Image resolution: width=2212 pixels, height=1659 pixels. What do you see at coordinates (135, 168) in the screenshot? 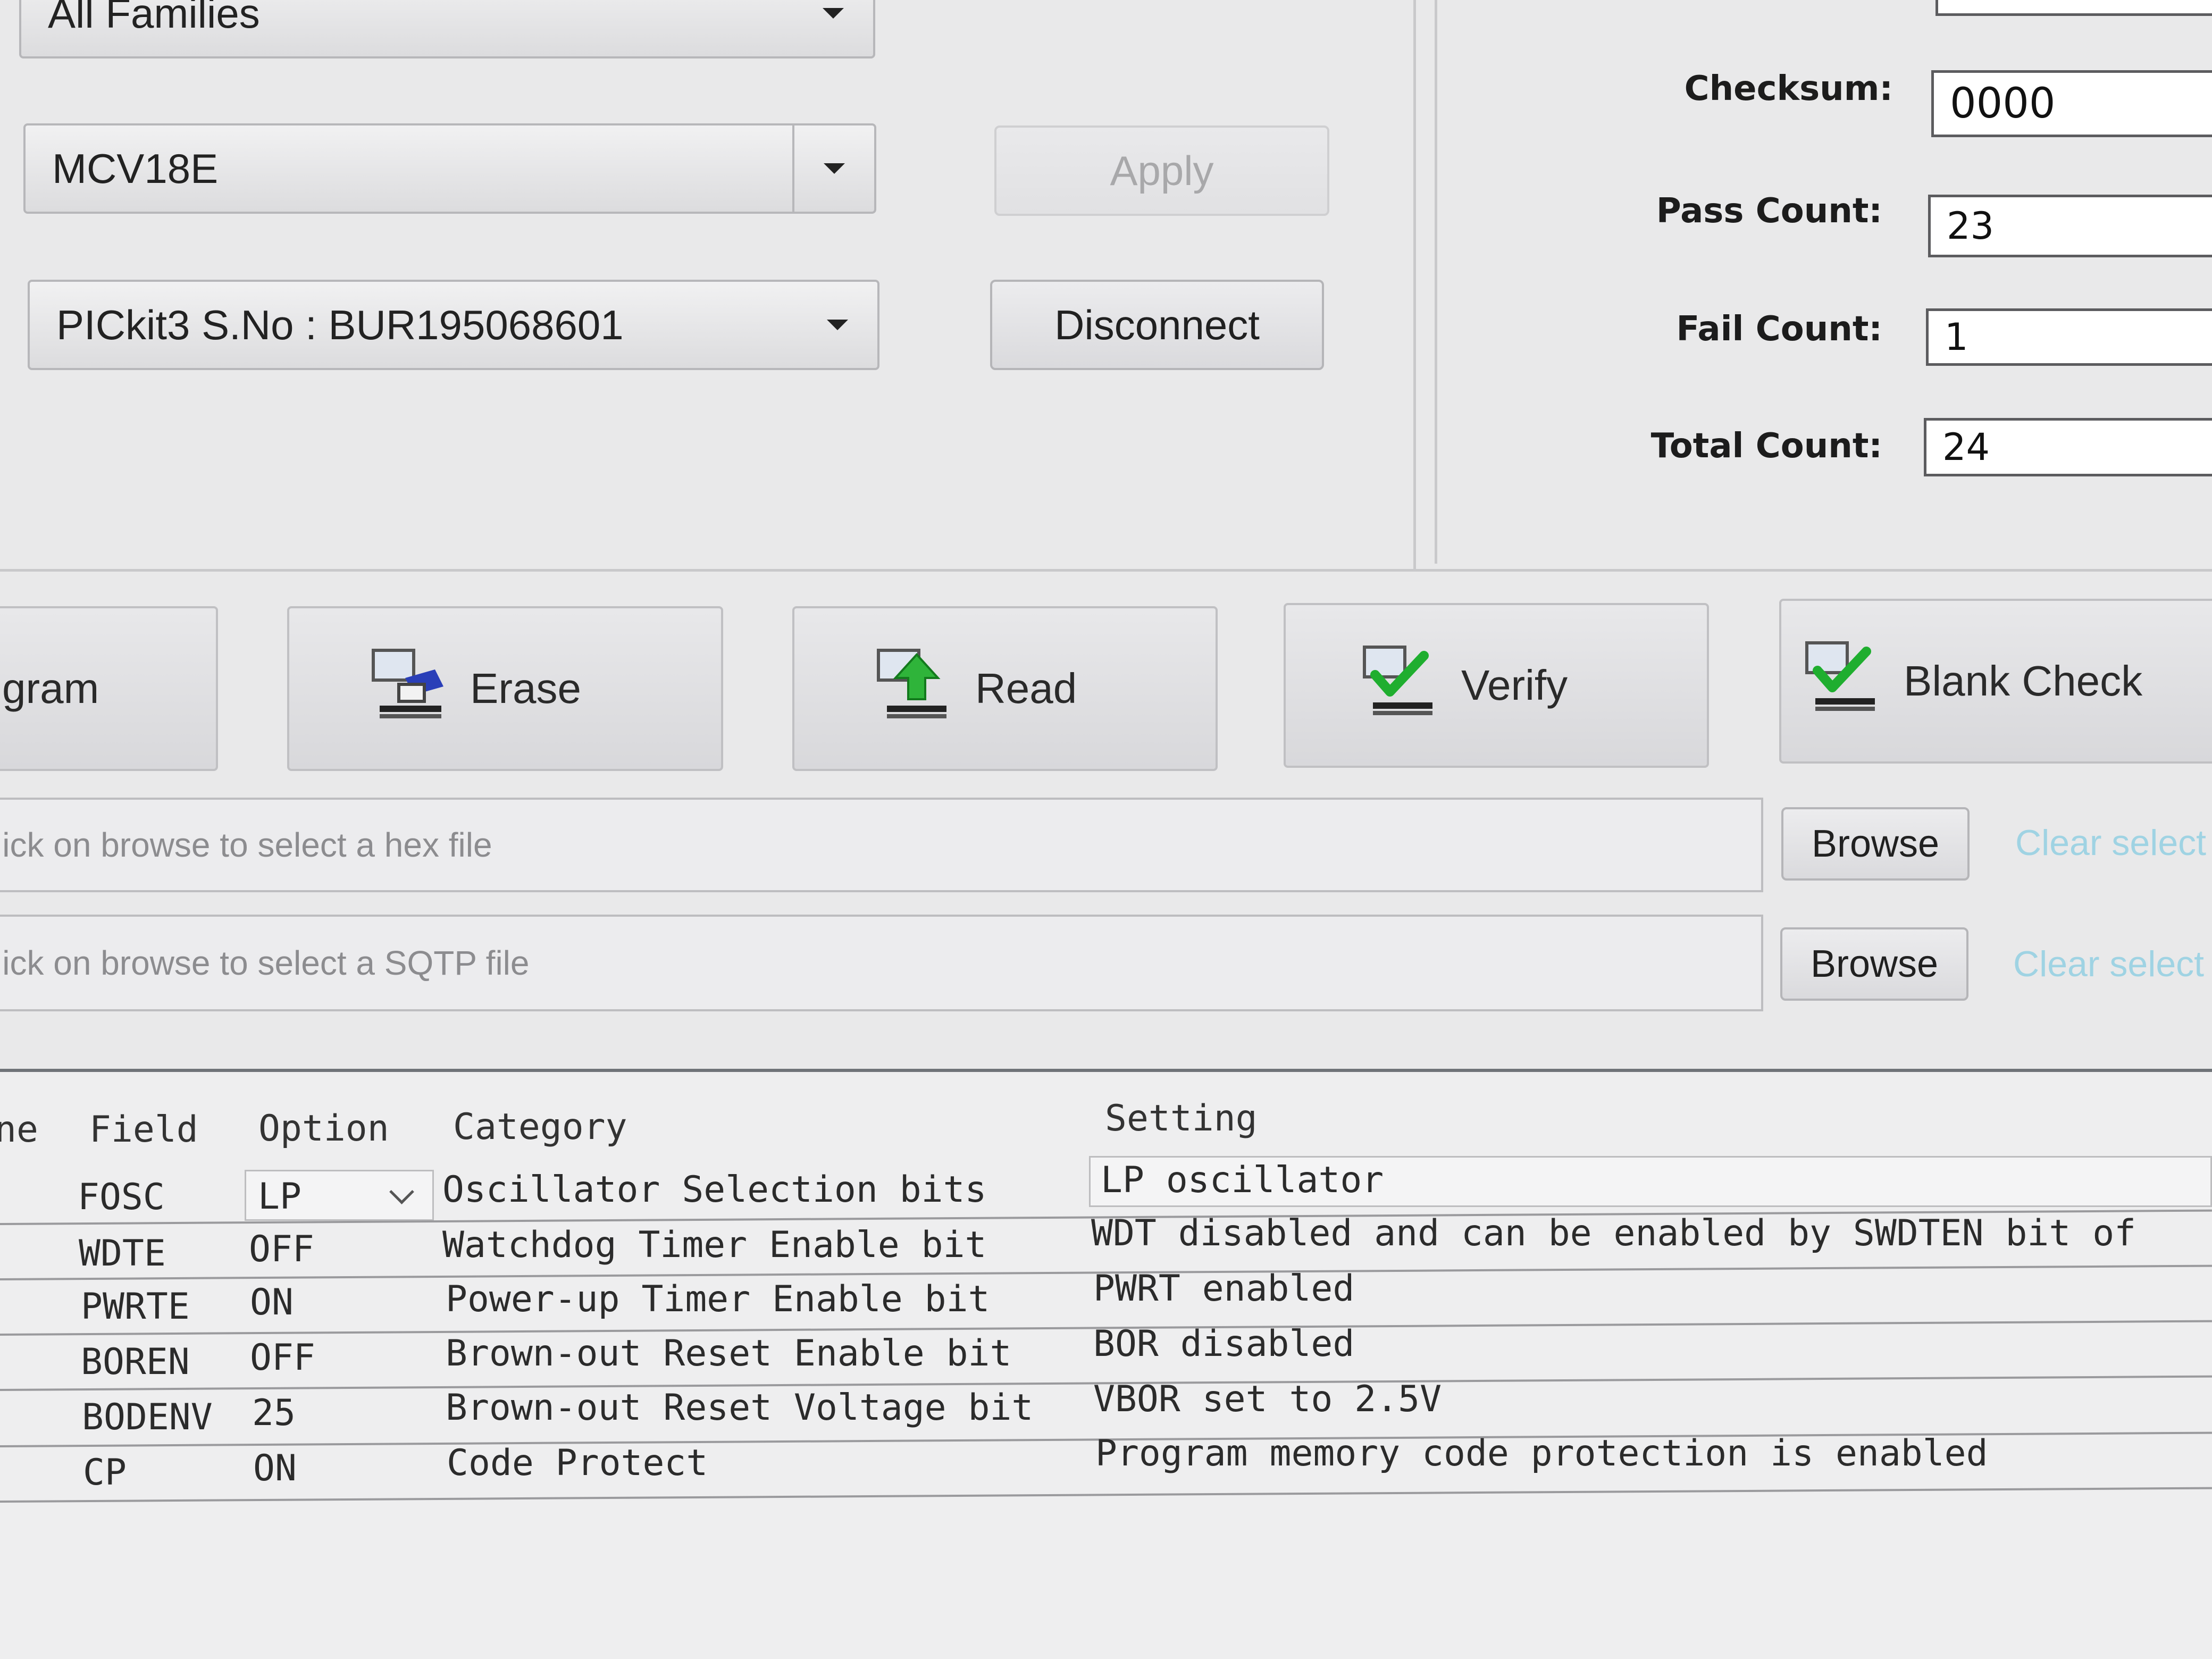
I see `device-part-value: MCV18E` at bounding box center [135, 168].